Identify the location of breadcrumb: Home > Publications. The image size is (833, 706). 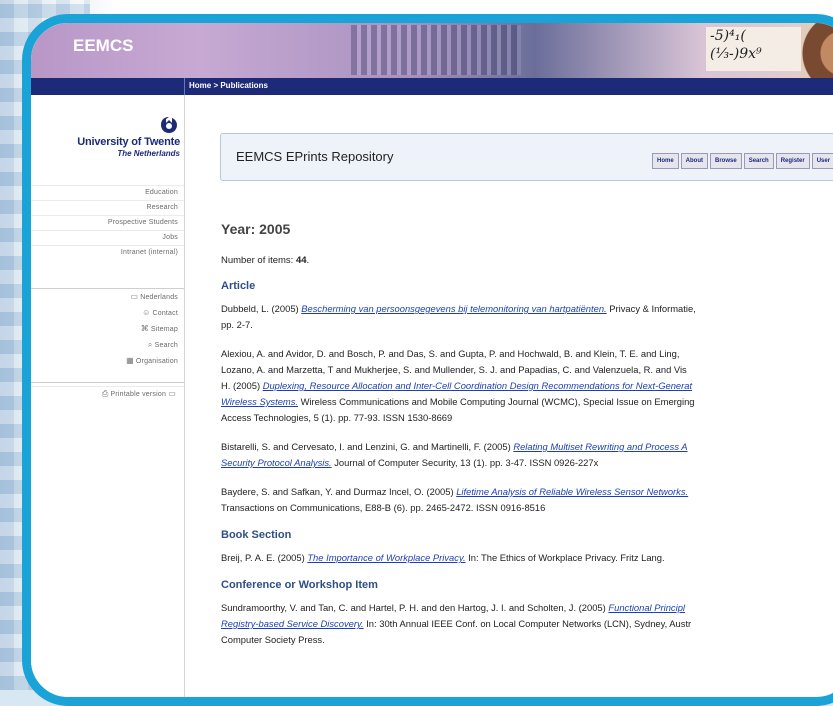
(228, 85).